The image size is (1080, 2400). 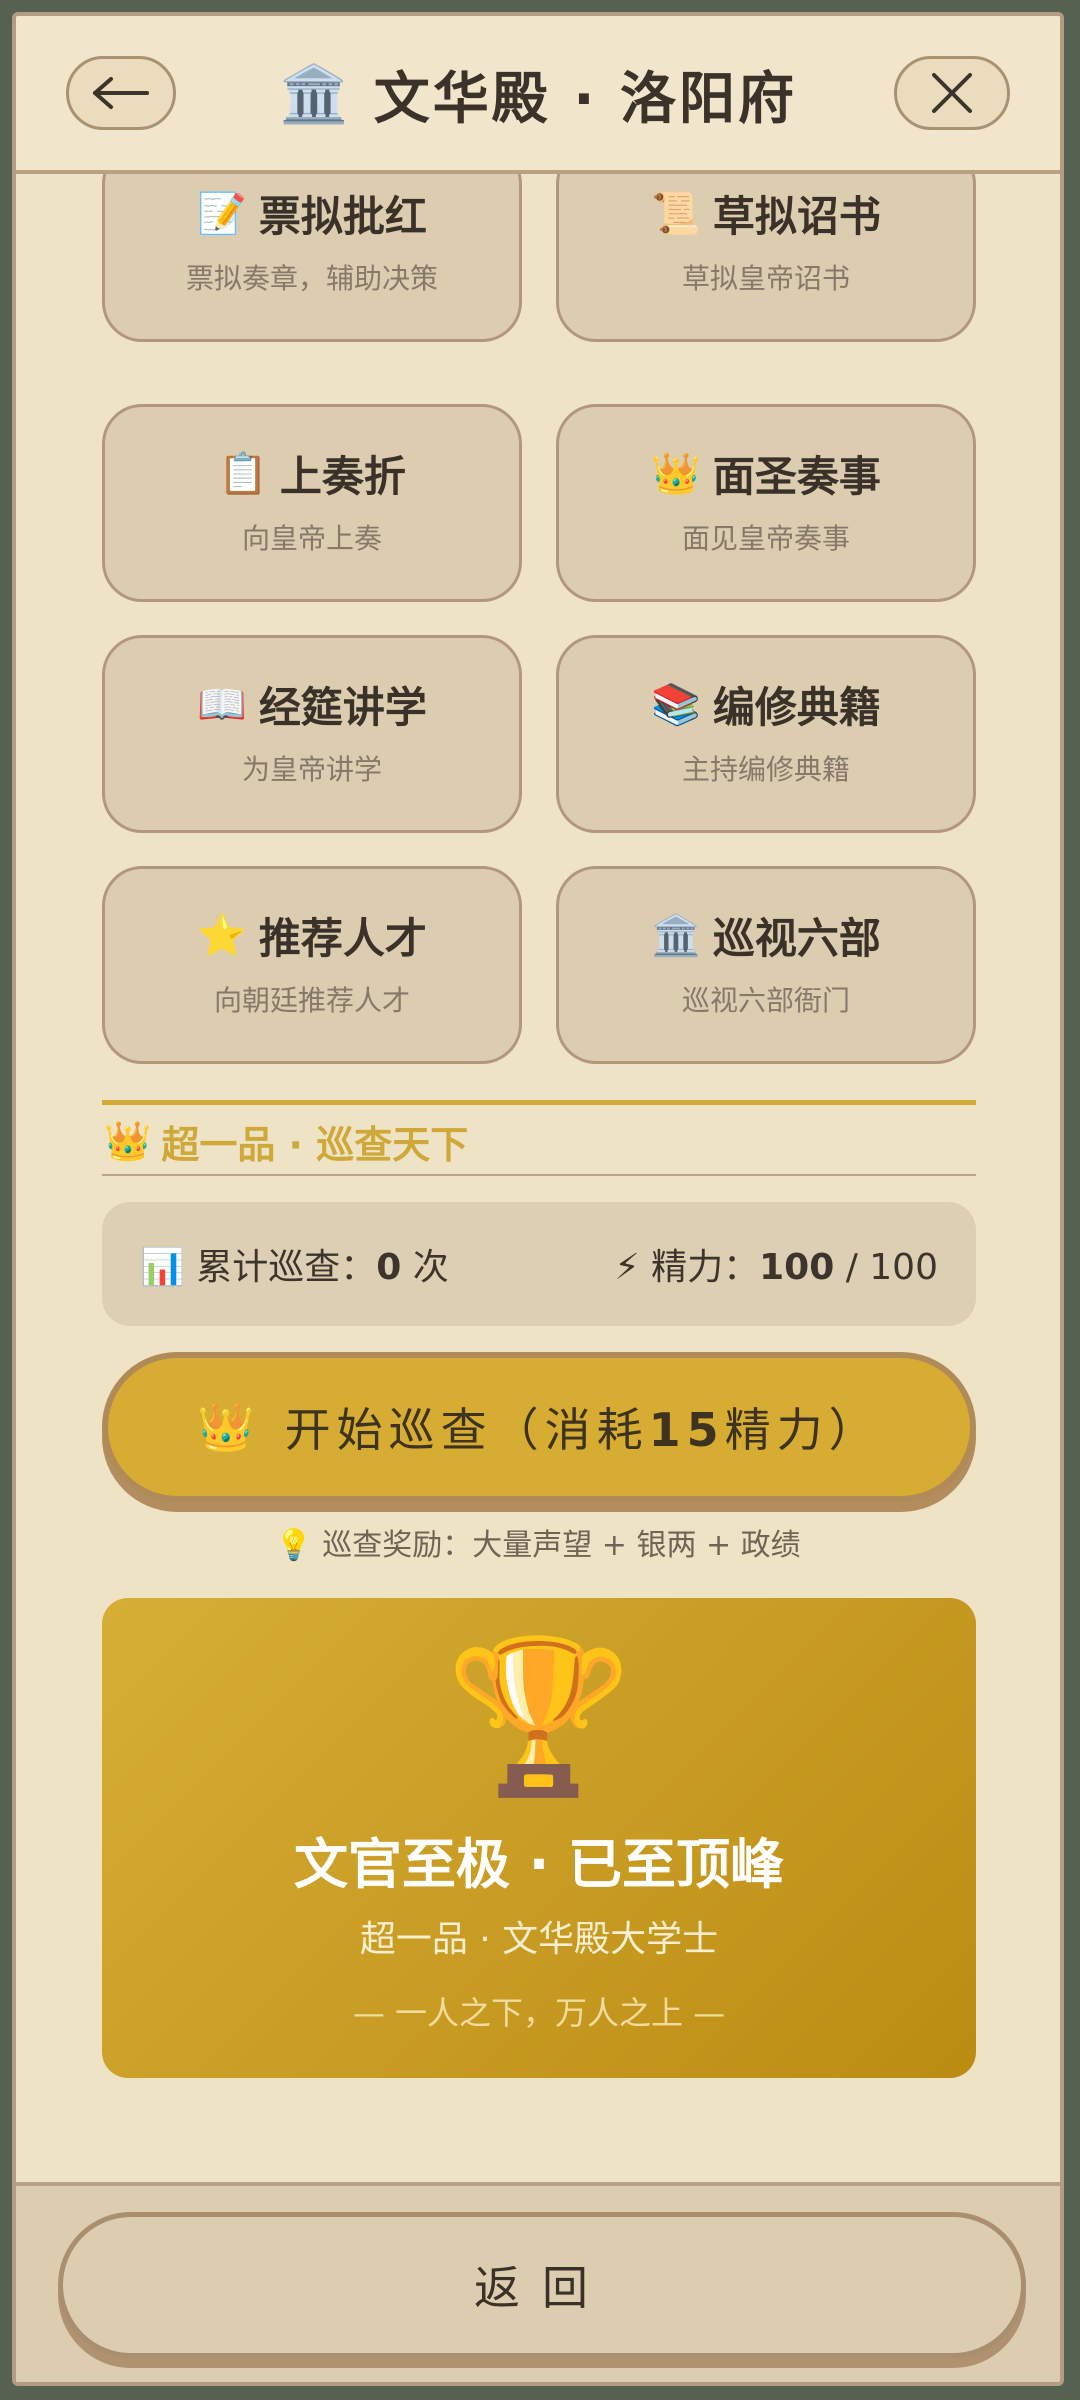 What do you see at coordinates (315, 1145) in the screenshot?
I see `section-title-text: 超一品 · 巡查天下` at bounding box center [315, 1145].